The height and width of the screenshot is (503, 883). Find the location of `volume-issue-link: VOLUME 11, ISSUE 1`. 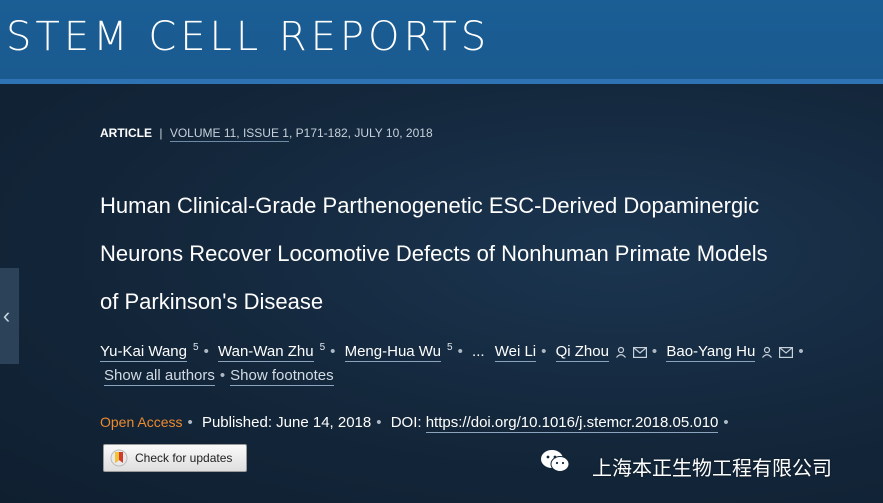

volume-issue-link: VOLUME 11, ISSUE 1 is located at coordinates (229, 134).